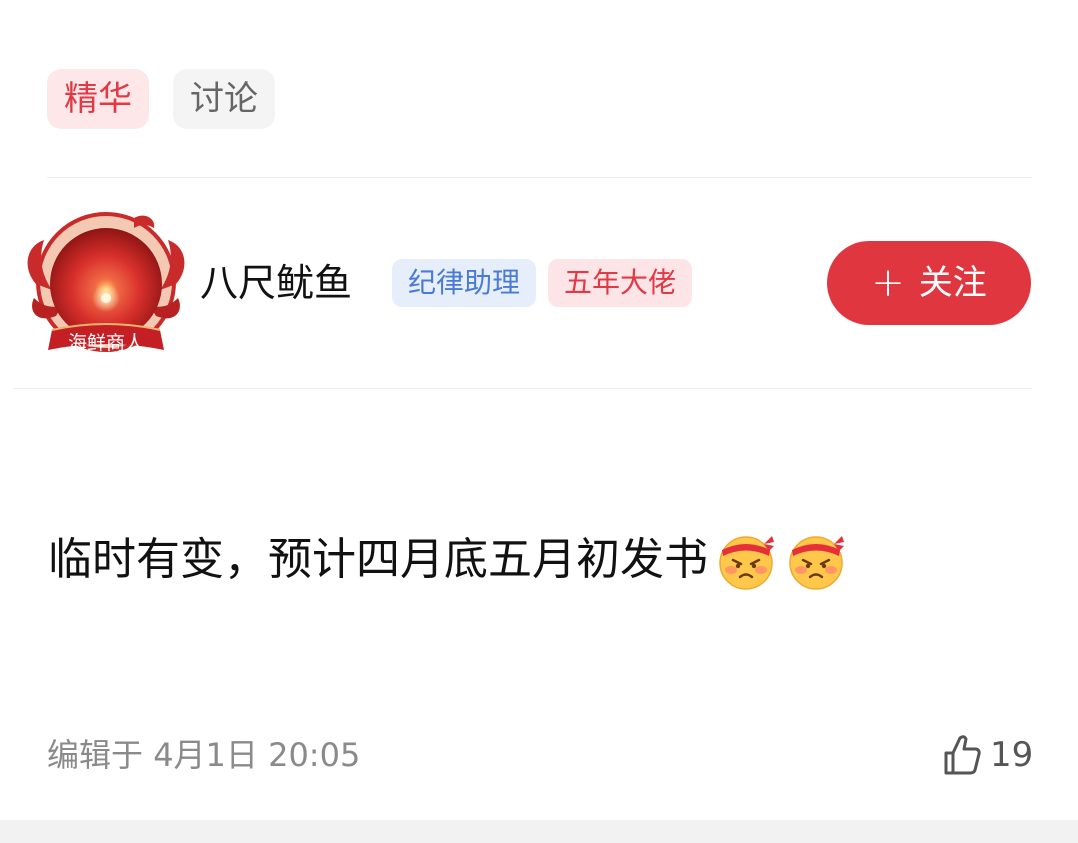  Describe the element at coordinates (987, 755) in the screenshot. I see `like-button: 19` at that location.